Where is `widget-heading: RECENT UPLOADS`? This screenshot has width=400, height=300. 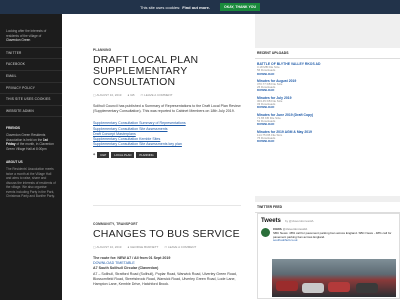
widget-heading: RECENT UPLOADS is located at coordinates (327, 53).